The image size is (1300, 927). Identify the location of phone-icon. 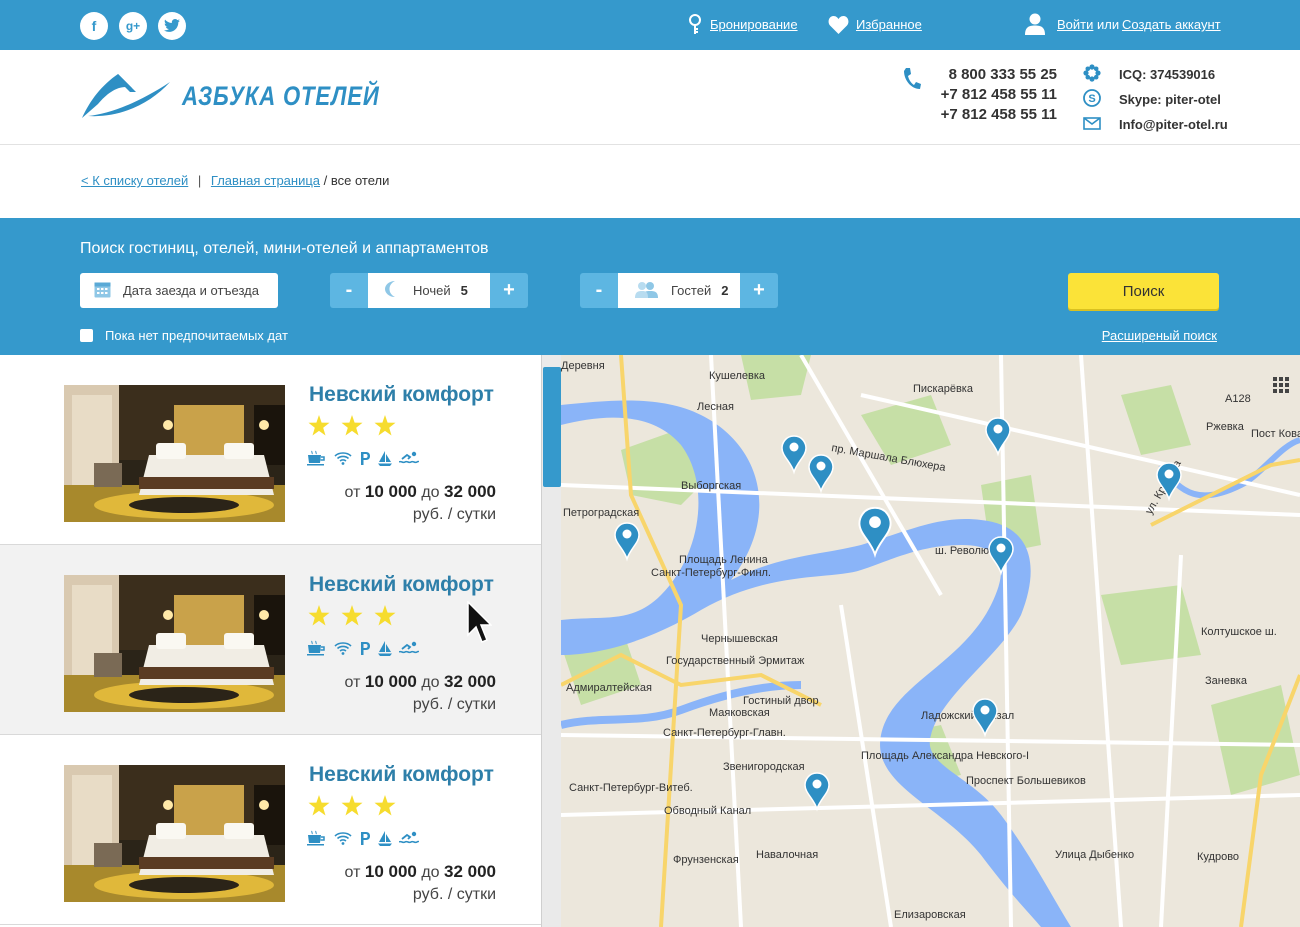
(912, 81).